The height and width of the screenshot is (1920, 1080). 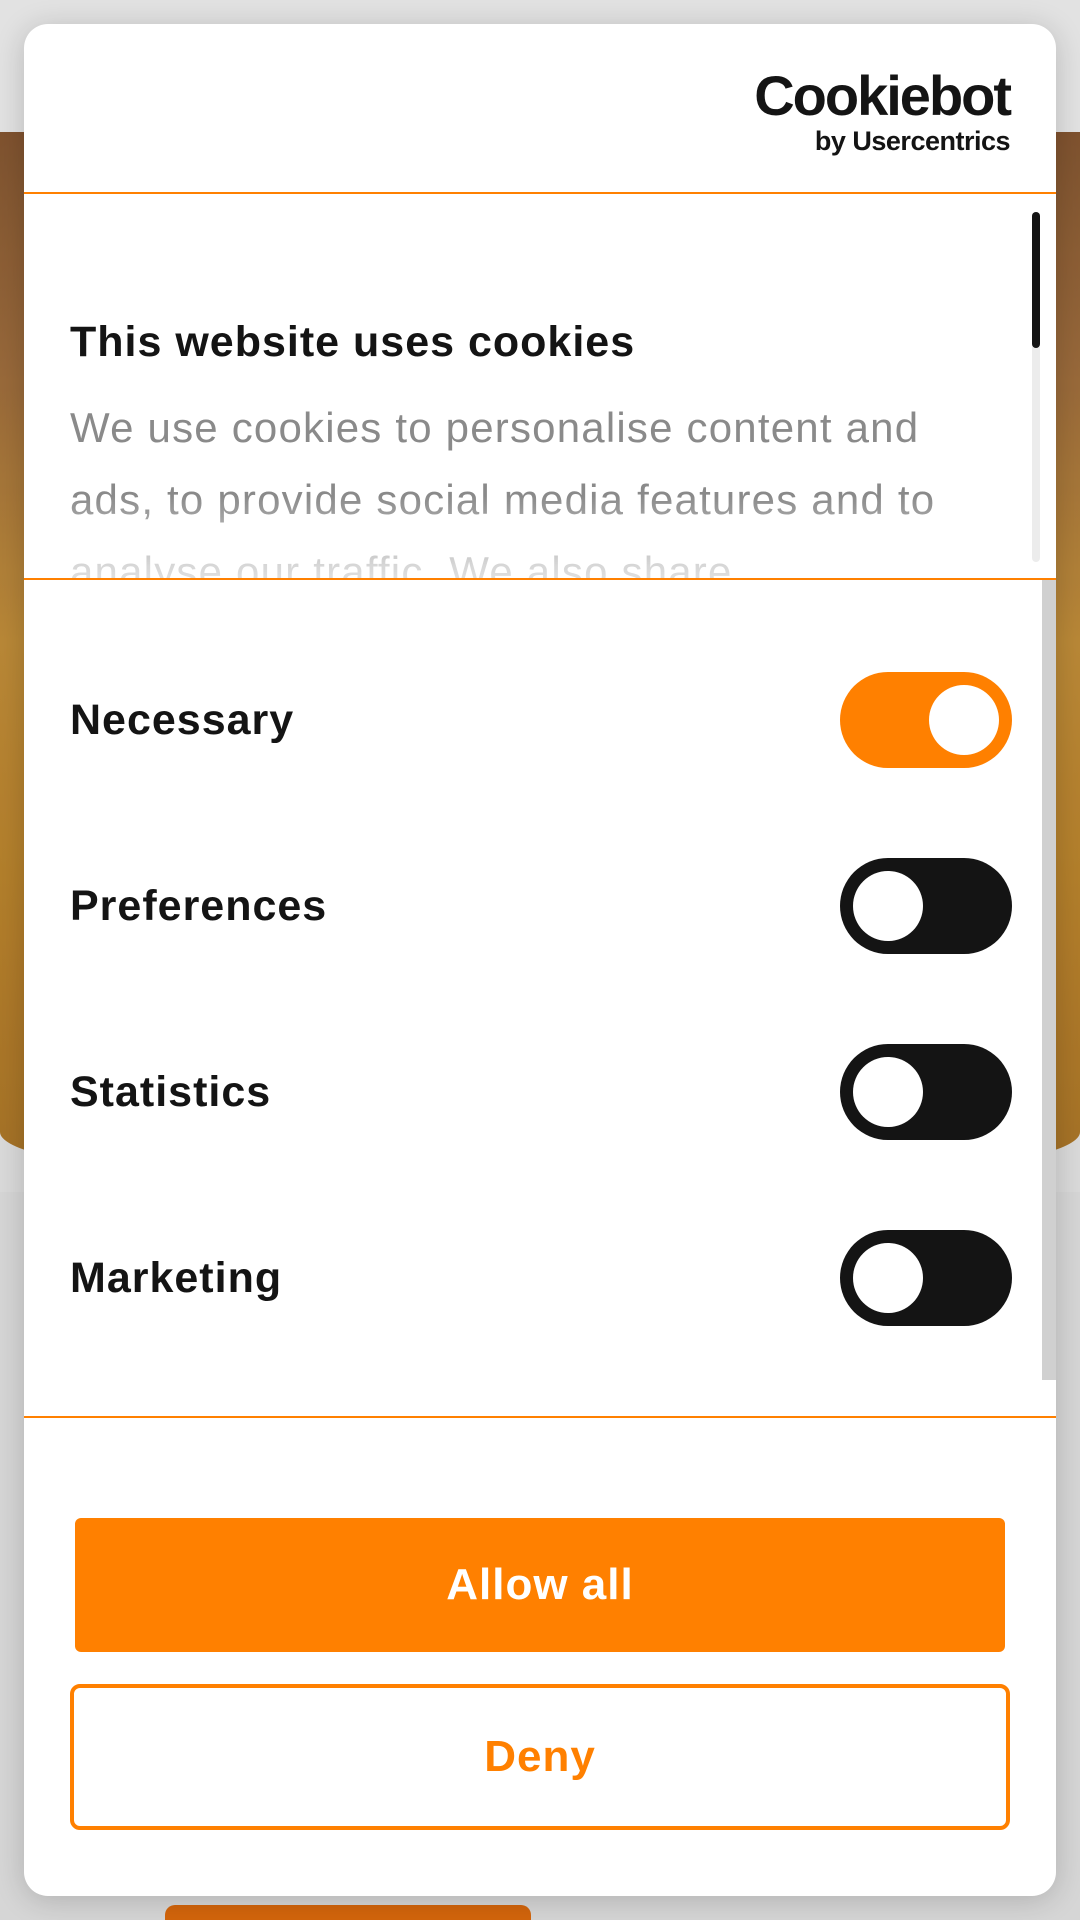 I want to click on toggles-scrollbar, so click(x=1049, y=980).